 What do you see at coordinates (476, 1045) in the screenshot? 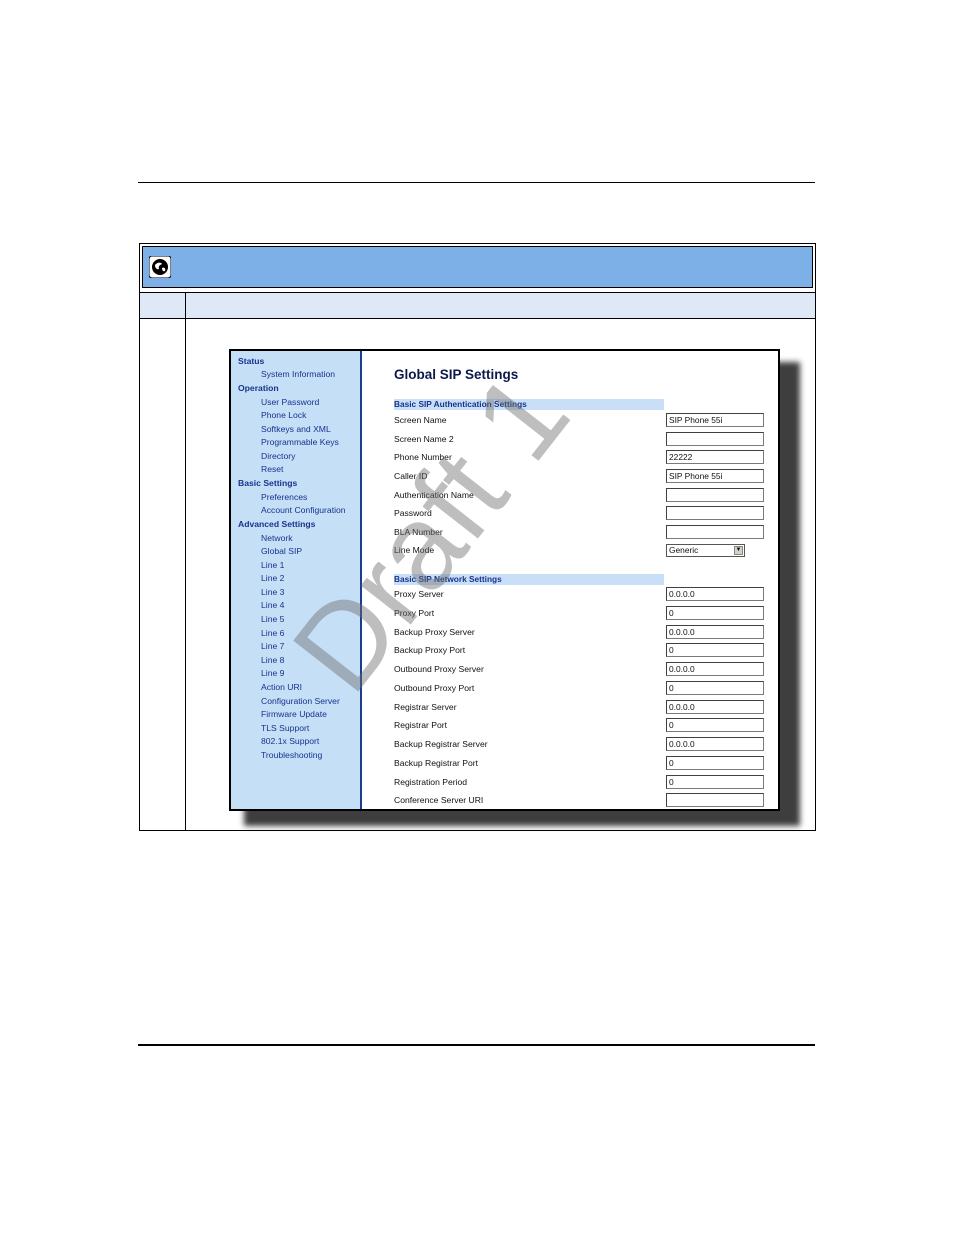
I see `bottom-rule` at bounding box center [476, 1045].